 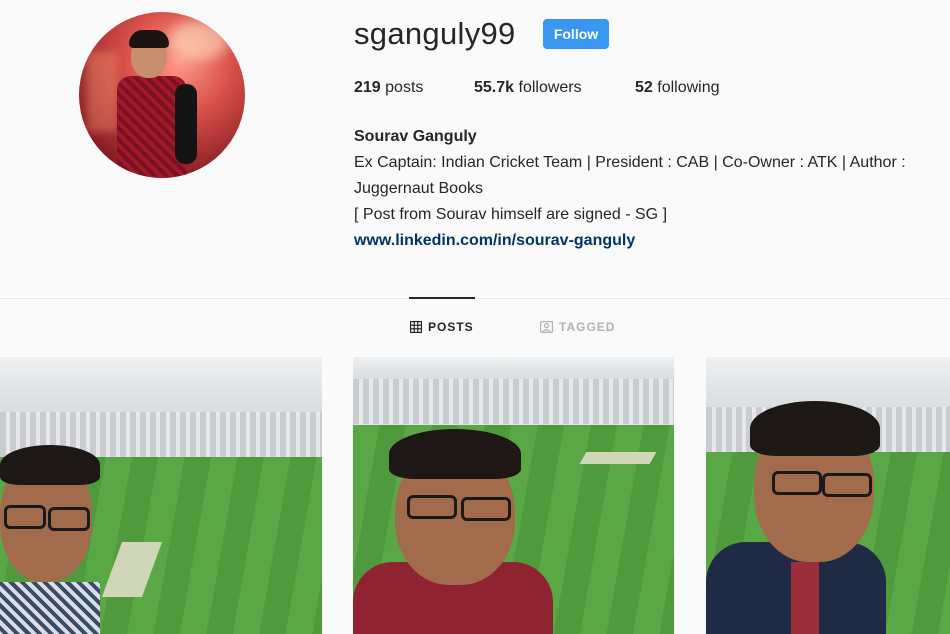 What do you see at coordinates (587, 327) in the screenshot?
I see `tab-tagged-label: TAGGED` at bounding box center [587, 327].